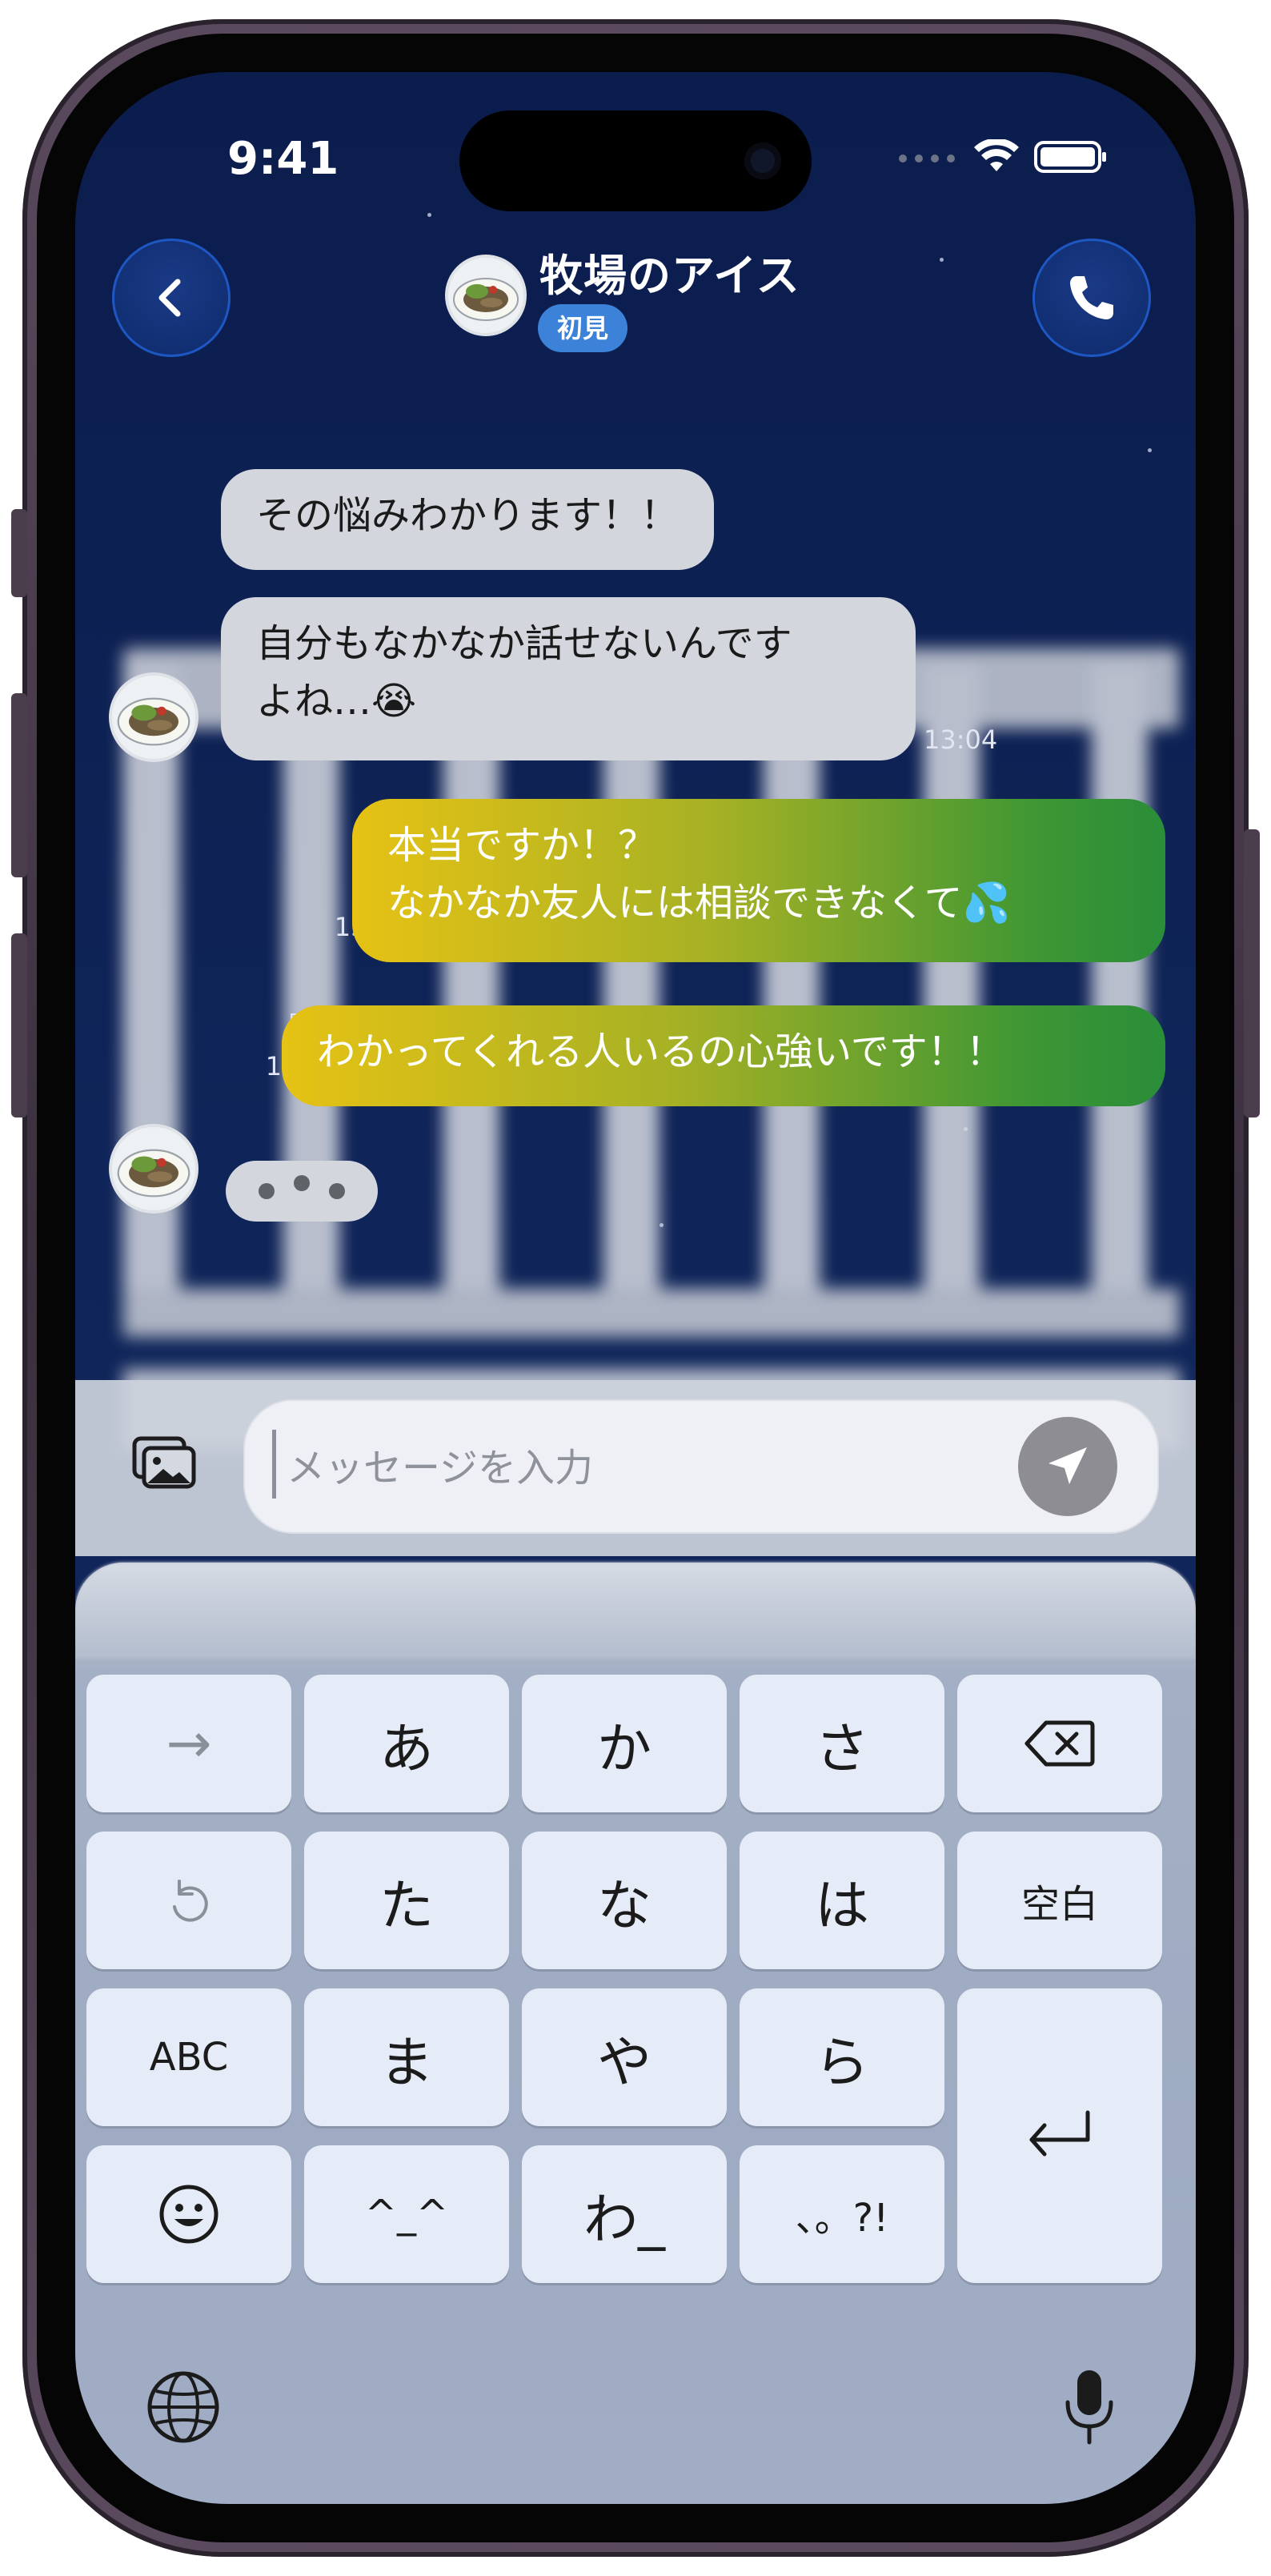  What do you see at coordinates (189, 1744) in the screenshot?
I see `key-next: →` at bounding box center [189, 1744].